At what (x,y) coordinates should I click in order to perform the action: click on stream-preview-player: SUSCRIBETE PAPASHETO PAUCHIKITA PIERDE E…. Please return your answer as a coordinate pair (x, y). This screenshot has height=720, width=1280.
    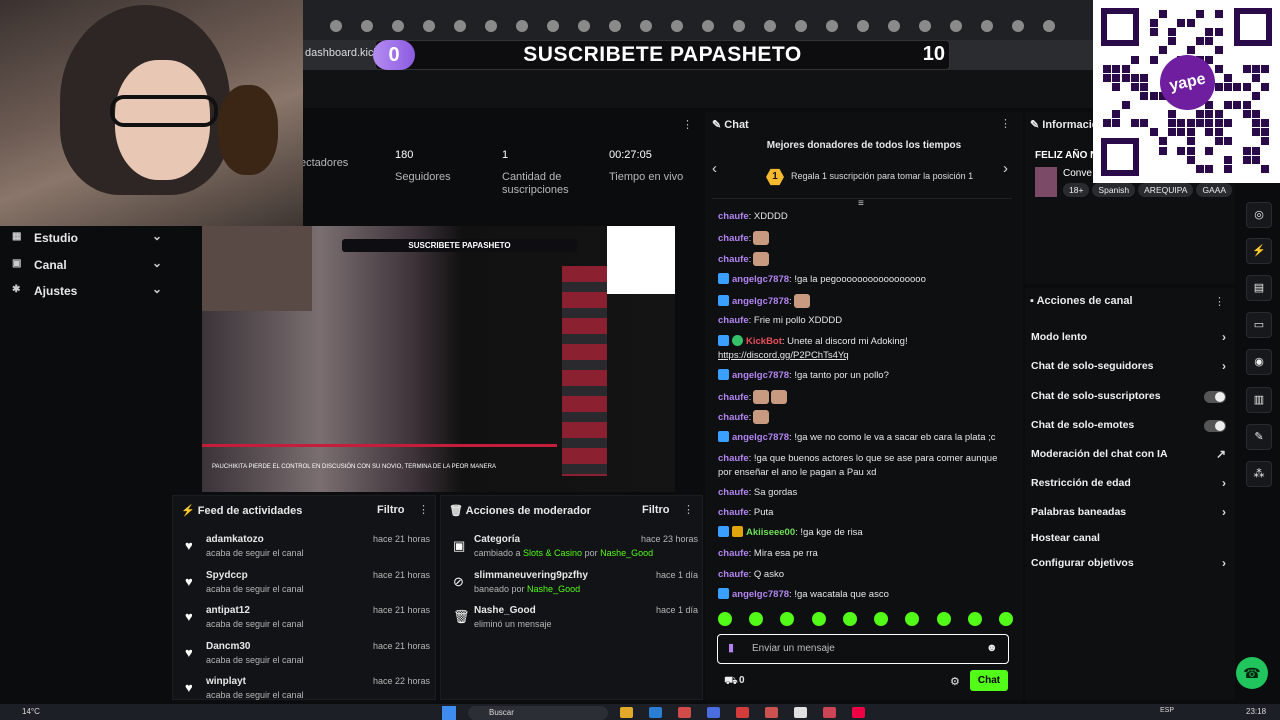
    Looking at the image, I should click on (438, 359).